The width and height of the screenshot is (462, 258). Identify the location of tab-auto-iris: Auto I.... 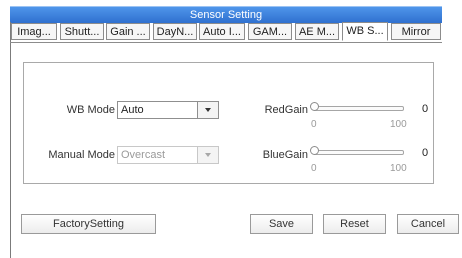
(222, 31).